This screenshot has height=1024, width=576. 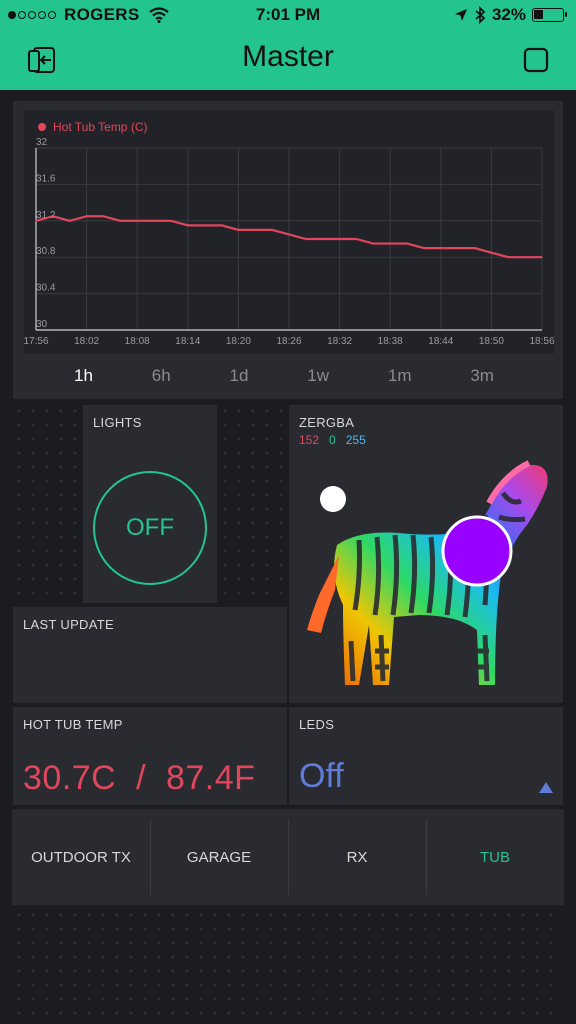 I want to click on tab-outdoor-tx: OUTDOOR TX, so click(x=81, y=857).